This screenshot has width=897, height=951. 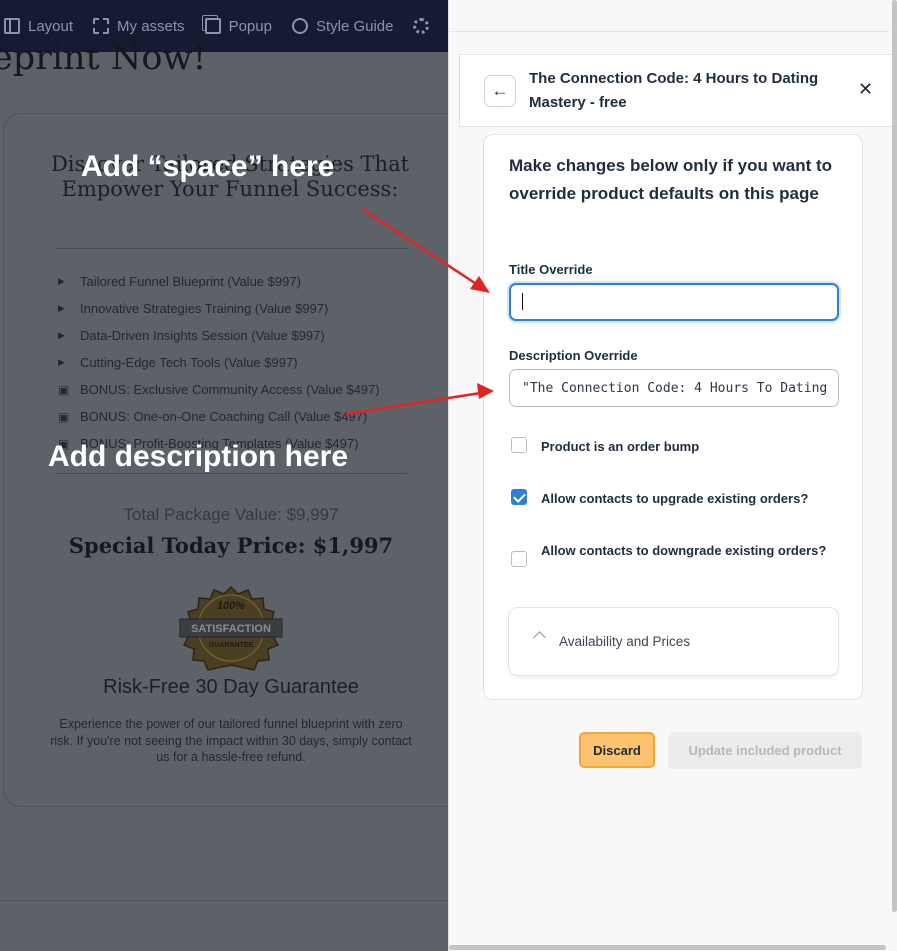 I want to click on special-price: Special Today Price: $1,997, so click(x=231, y=545).